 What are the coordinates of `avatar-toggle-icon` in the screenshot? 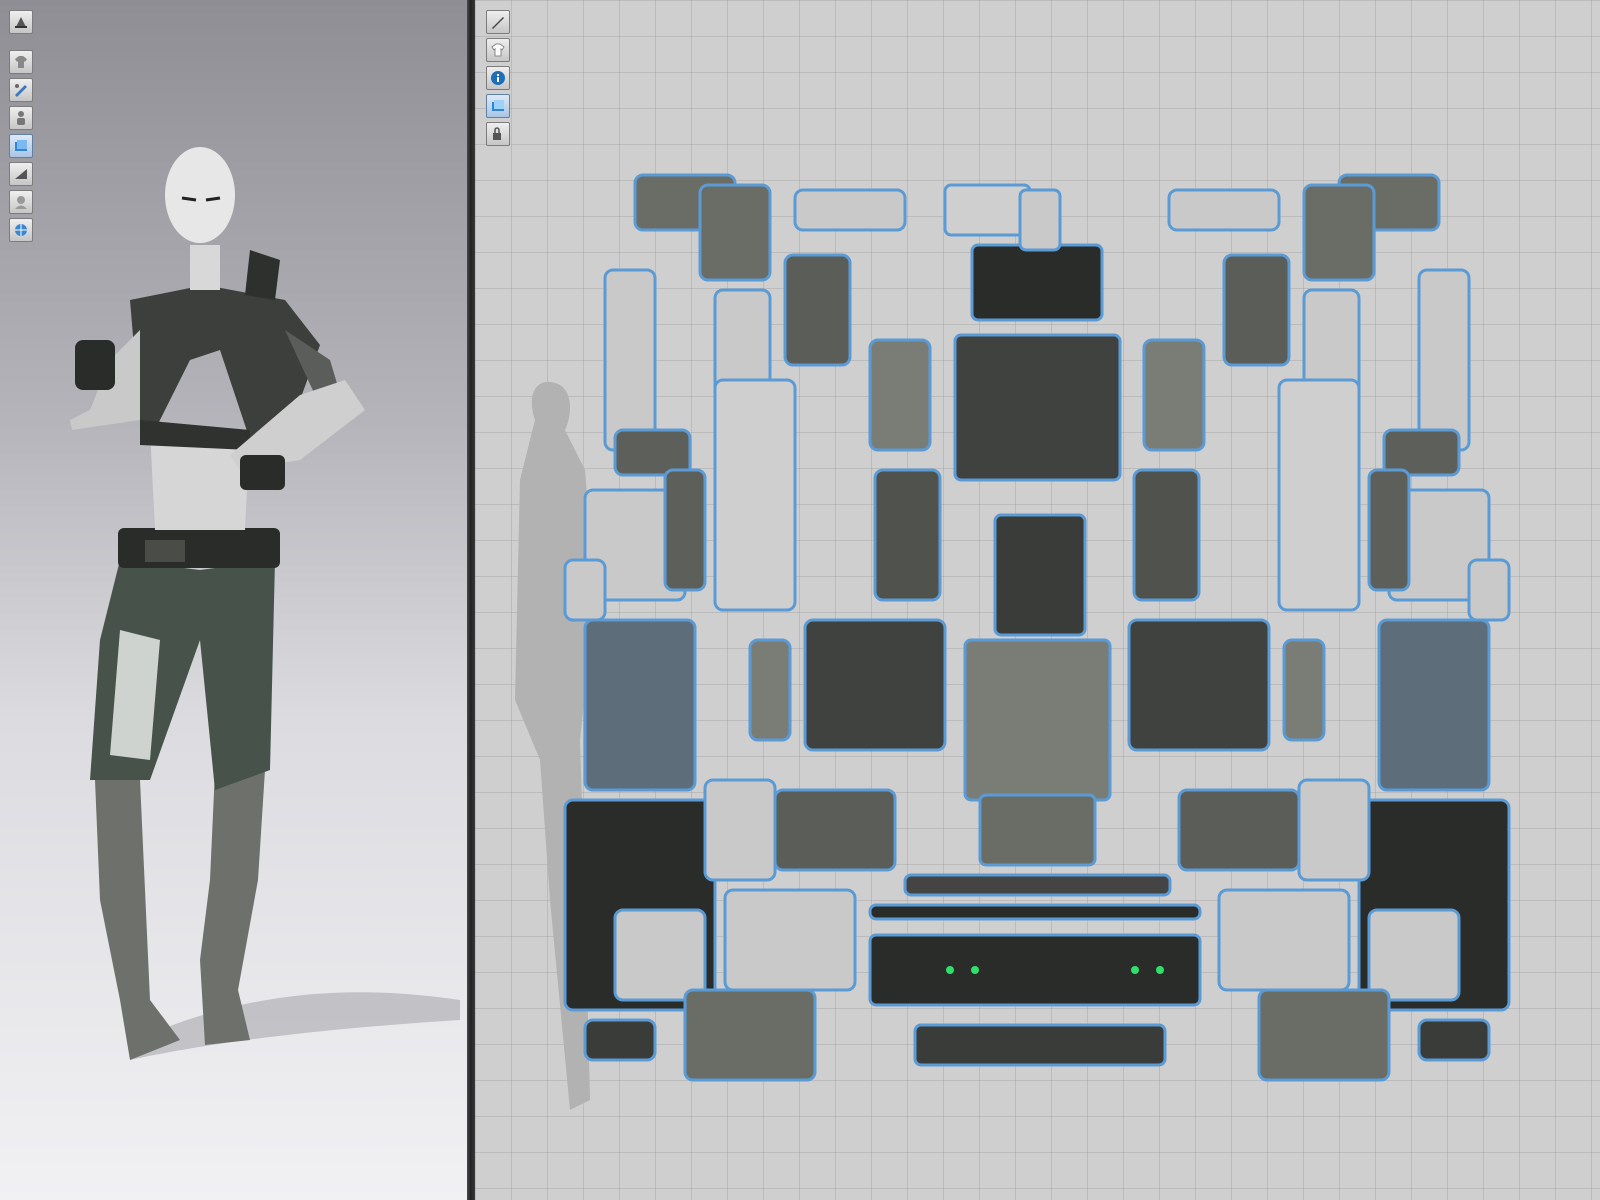 It's located at (21, 22).